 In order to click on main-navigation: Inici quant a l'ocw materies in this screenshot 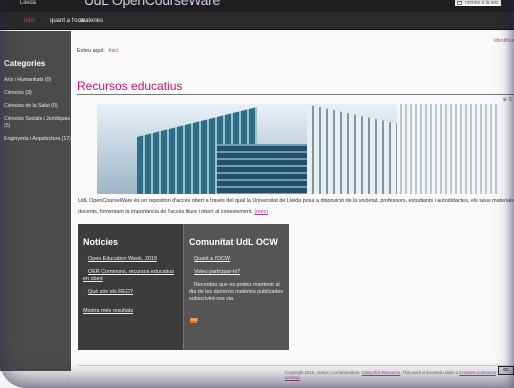, I will do `click(257, 21)`.